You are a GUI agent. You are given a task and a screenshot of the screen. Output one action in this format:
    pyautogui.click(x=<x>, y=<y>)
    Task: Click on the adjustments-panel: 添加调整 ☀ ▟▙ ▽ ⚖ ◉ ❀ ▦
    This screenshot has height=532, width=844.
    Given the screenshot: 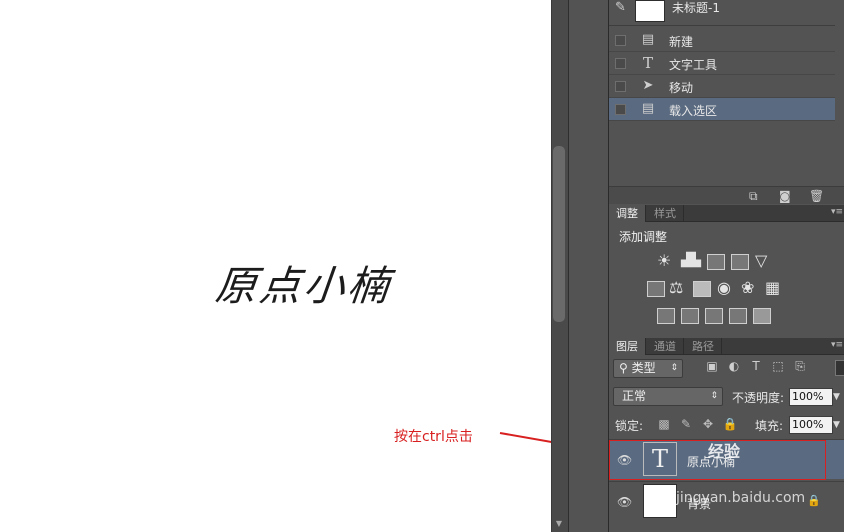 What is the action you would take?
    pyautogui.click(x=726, y=279)
    